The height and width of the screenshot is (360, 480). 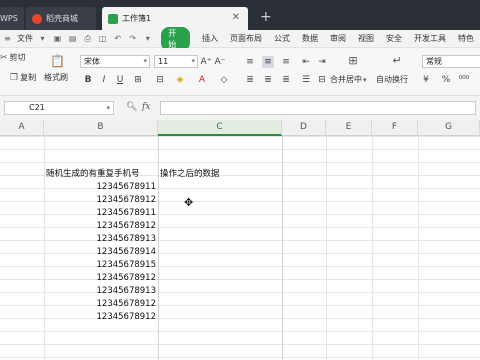 What do you see at coordinates (354, 60) in the screenshot?
I see `merge-center-icon: ⊞` at bounding box center [354, 60].